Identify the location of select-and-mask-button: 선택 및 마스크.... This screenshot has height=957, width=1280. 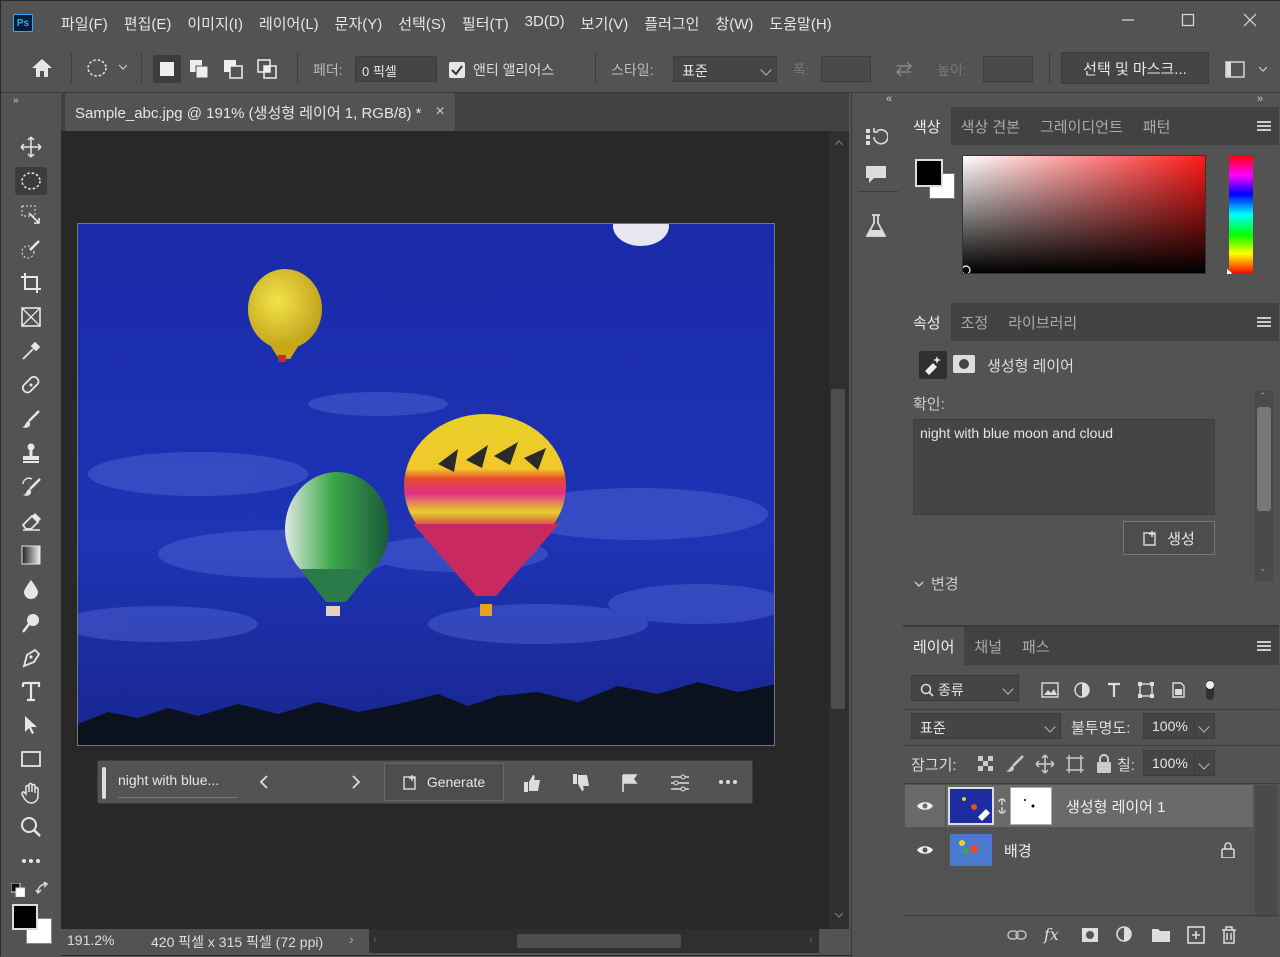
(1135, 68).